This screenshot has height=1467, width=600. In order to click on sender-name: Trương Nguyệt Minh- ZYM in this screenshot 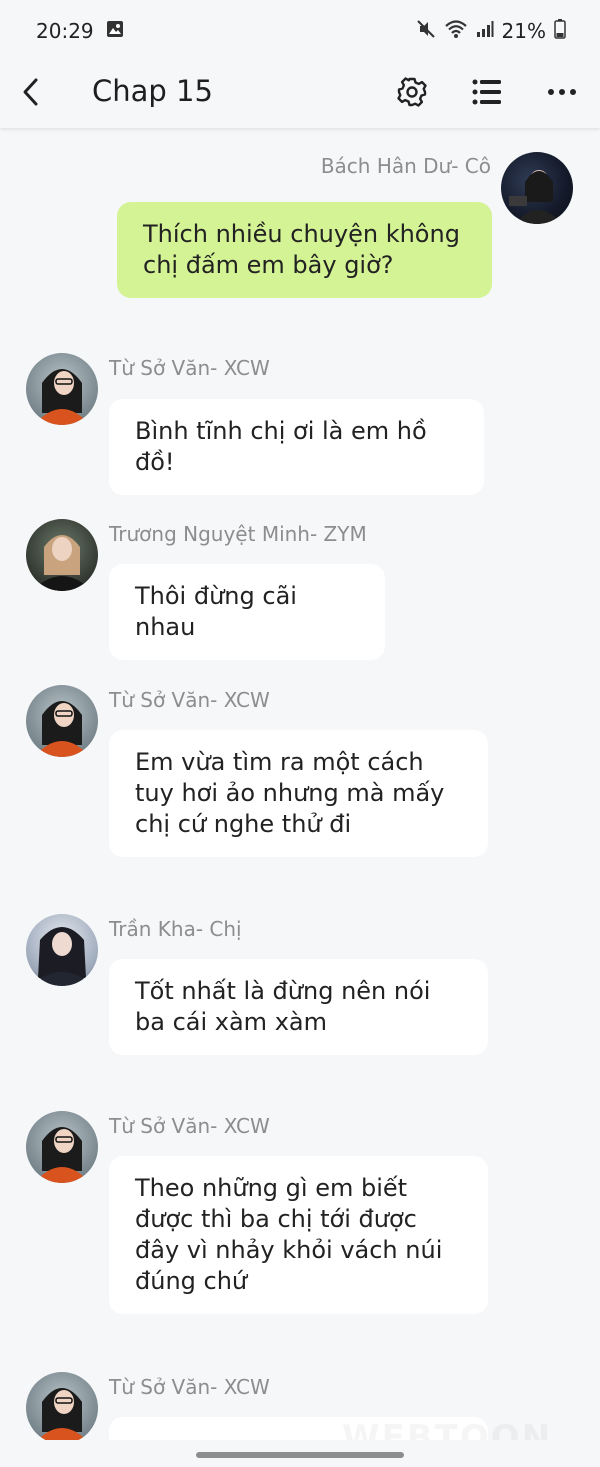, I will do `click(238, 534)`.